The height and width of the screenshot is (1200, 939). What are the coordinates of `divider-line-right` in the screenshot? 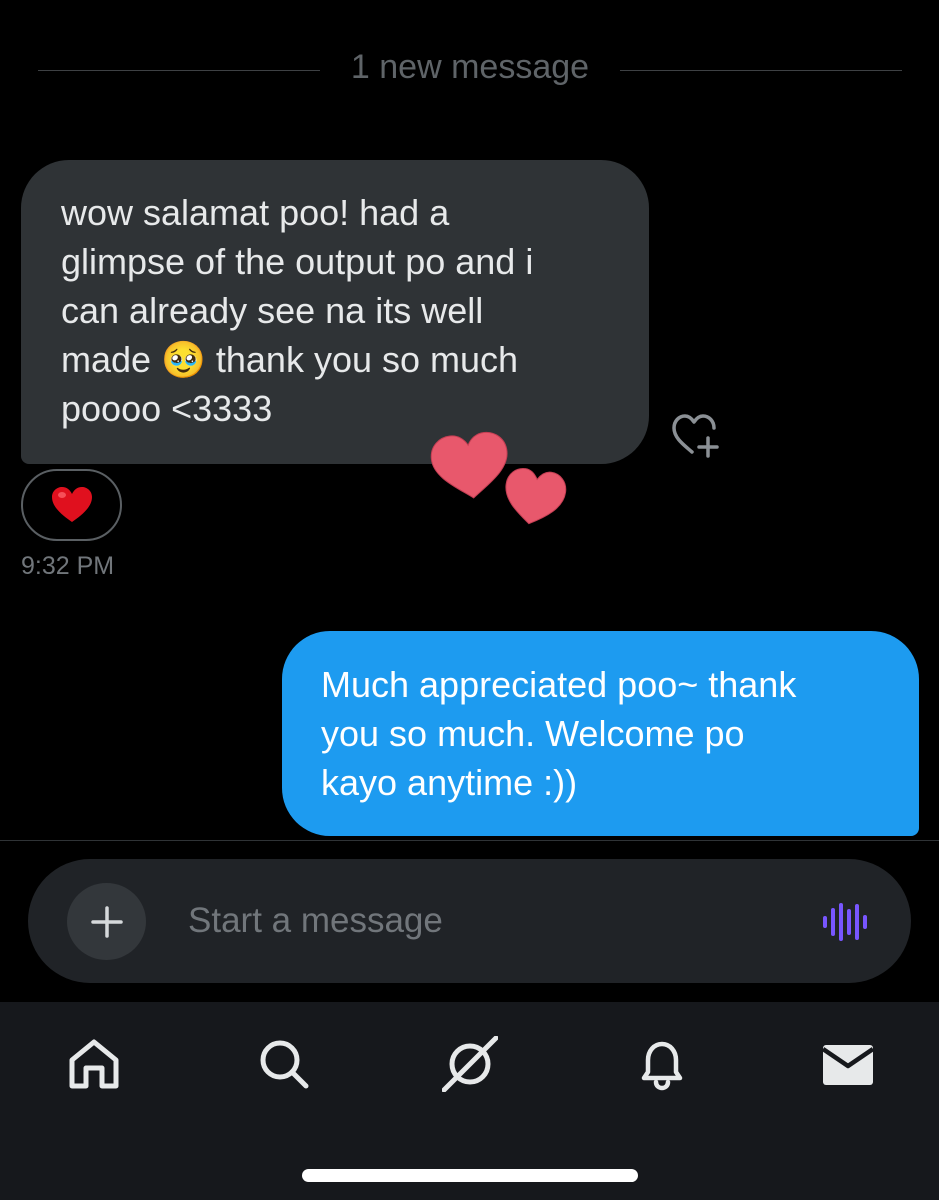 It's located at (761, 70).